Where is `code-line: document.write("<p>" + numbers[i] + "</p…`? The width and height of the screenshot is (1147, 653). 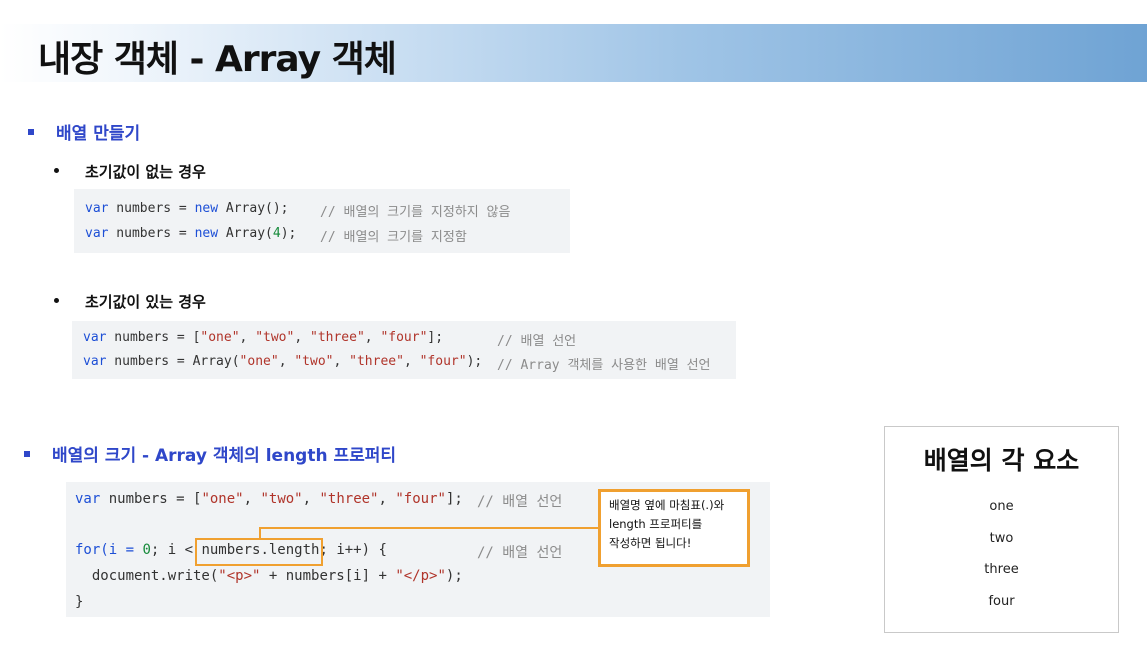
code-line: document.write("<p>" + numbers[i] + "</p… is located at coordinates (269, 576).